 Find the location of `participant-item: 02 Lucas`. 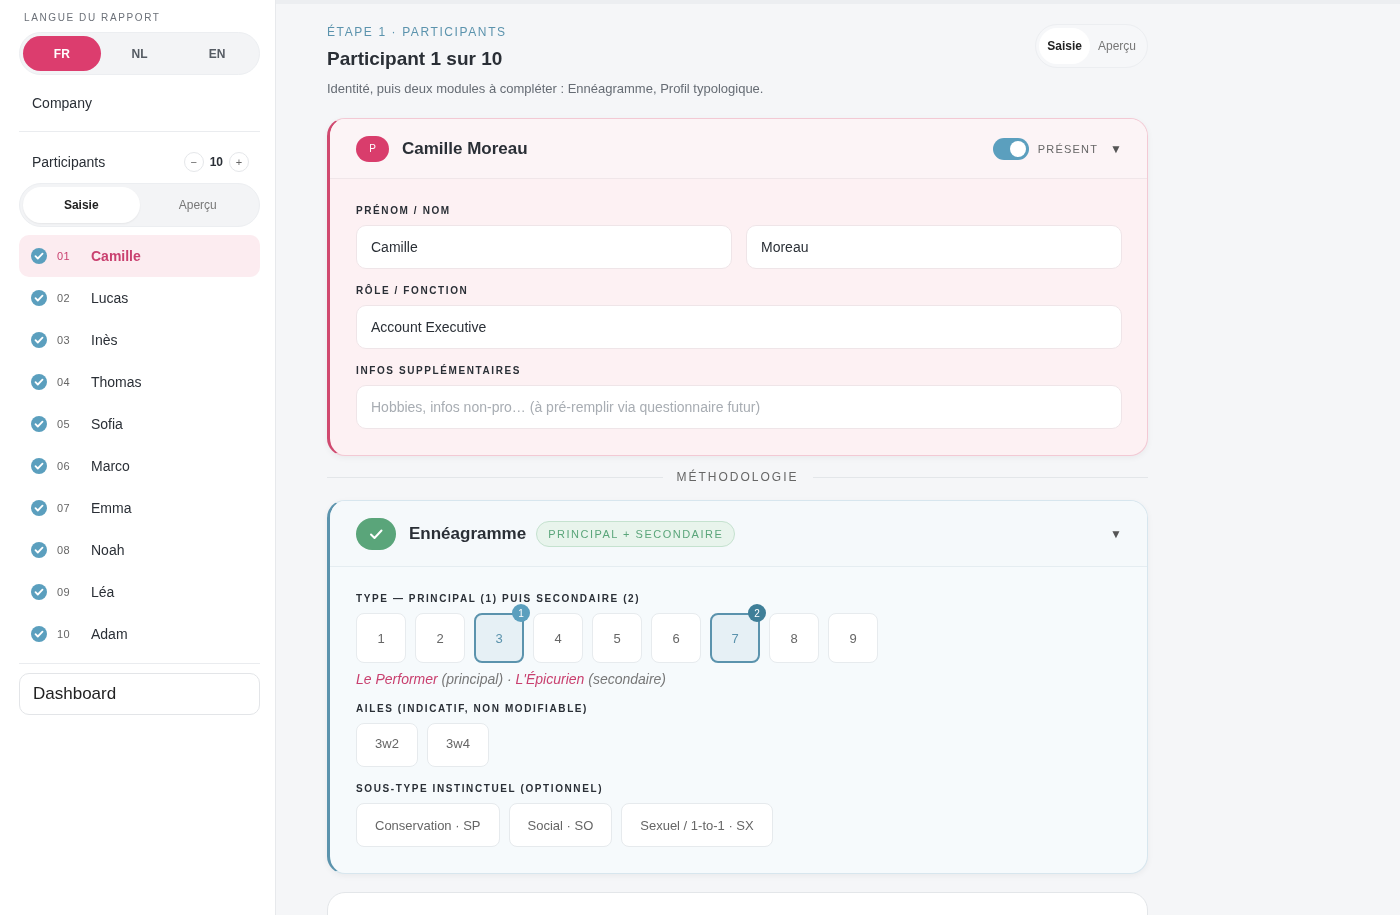

participant-item: 02 Lucas is located at coordinates (139, 298).